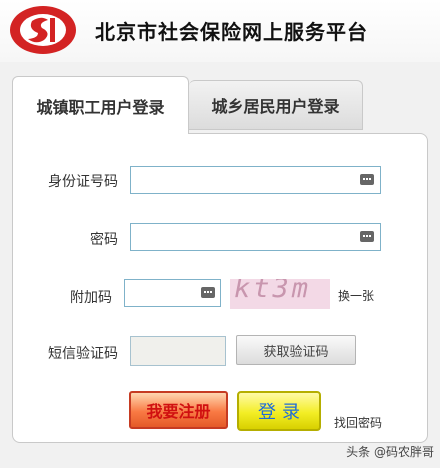 The width and height of the screenshot is (440, 468). What do you see at coordinates (104, 240) in the screenshot?
I see `password-label: 密码` at bounding box center [104, 240].